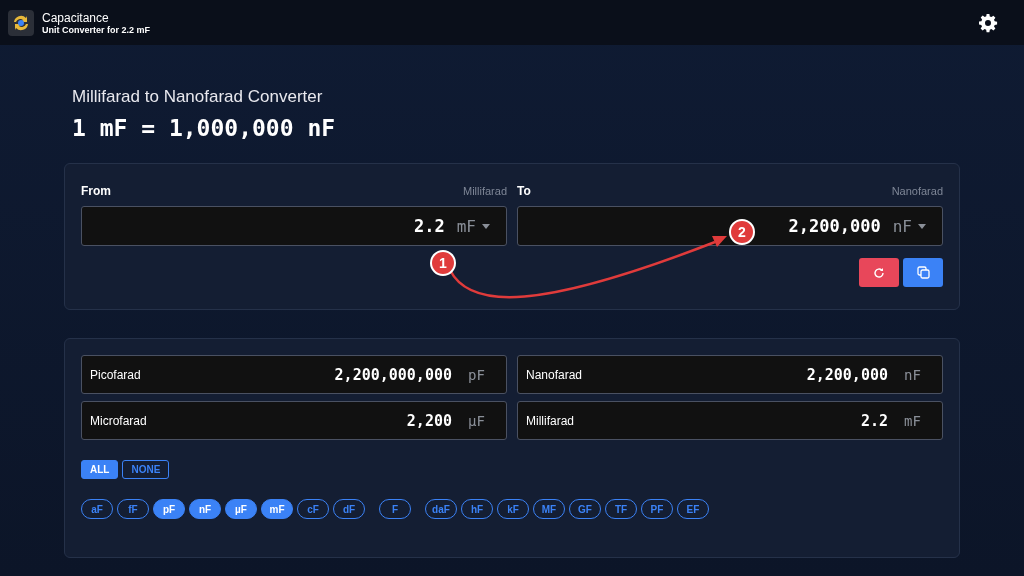  Describe the element at coordinates (205, 509) in the screenshot. I see `unit-chip: nF` at that location.